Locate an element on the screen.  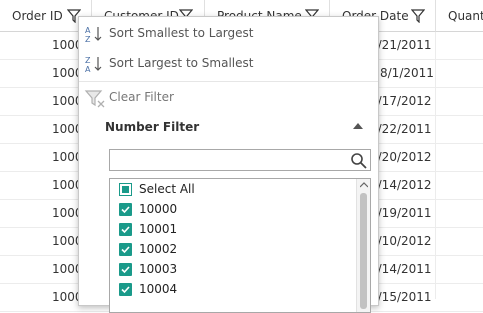
order-date-cell: 6/21/2011 is located at coordinates (401, 45).